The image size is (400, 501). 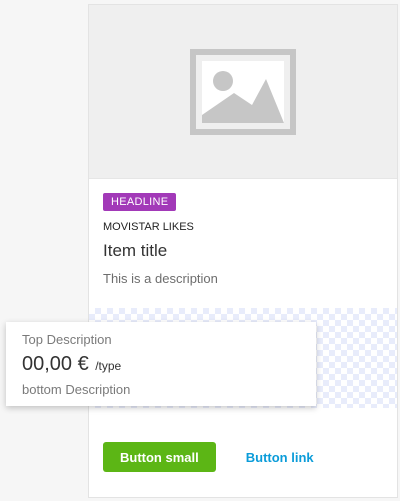 I want to click on button-link: Button link, so click(x=280, y=457).